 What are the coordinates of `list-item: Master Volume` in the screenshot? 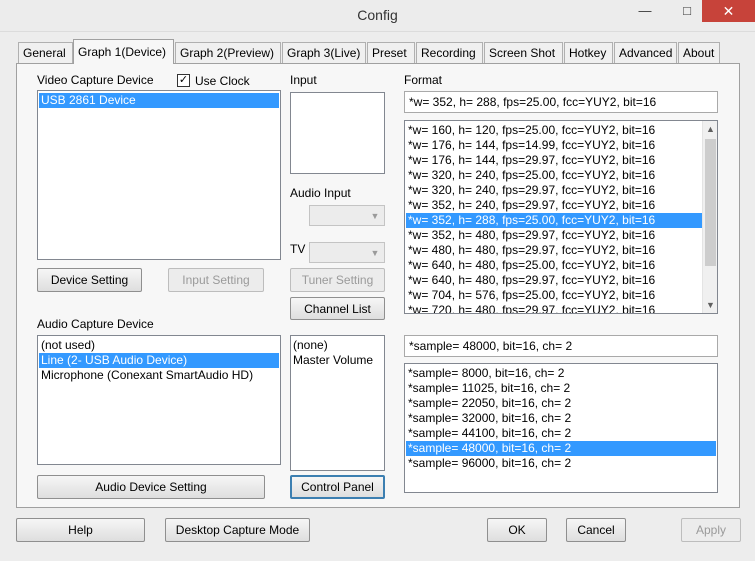 It's located at (337, 360).